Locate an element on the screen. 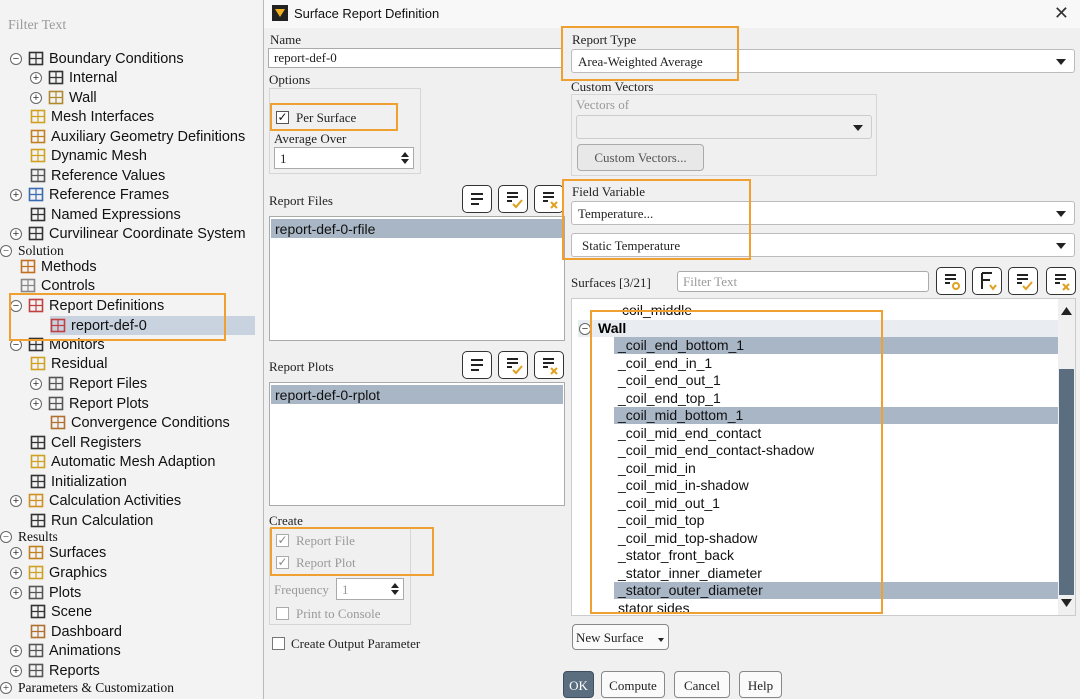 This screenshot has width=1080, height=699. new-surface-button: New Surface is located at coordinates (620, 637).